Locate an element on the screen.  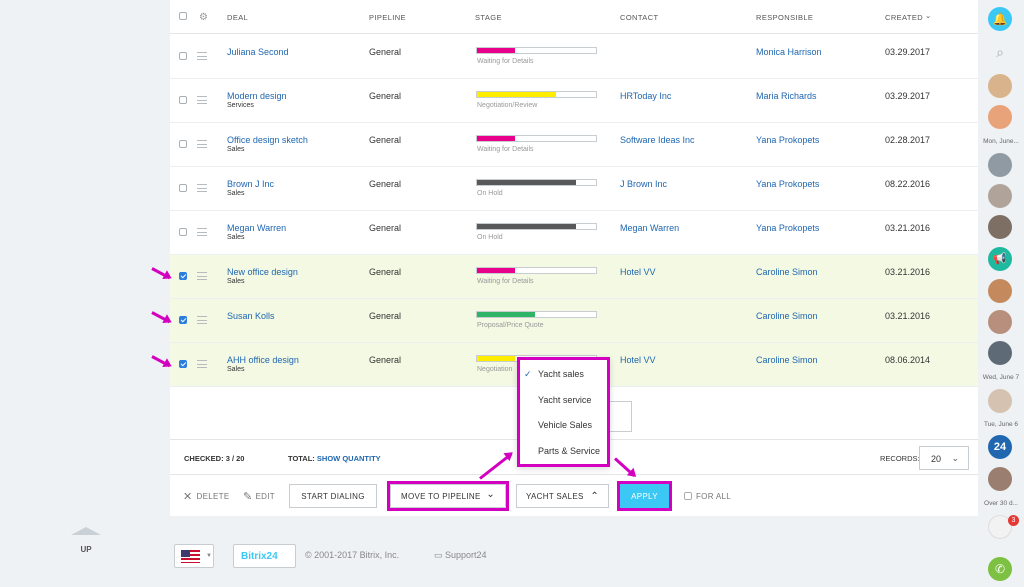
responsible-link: Monica Harrison is located at coordinates (789, 52).